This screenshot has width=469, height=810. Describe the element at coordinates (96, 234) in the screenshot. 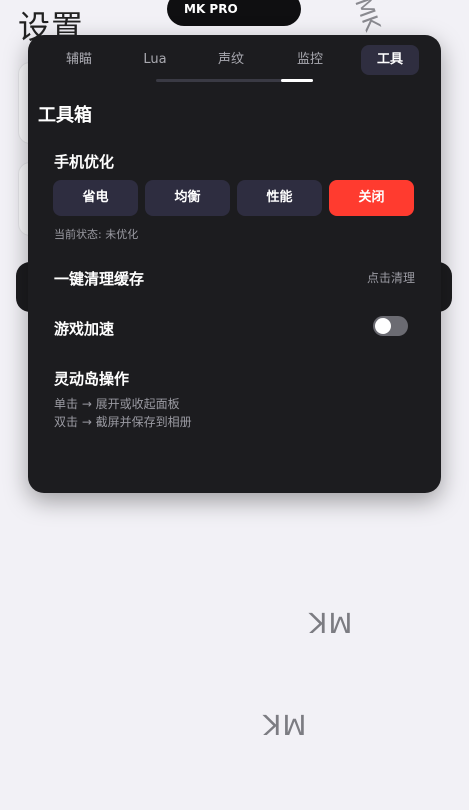

I see `optimization-status: 当前状态: 未优化` at that location.